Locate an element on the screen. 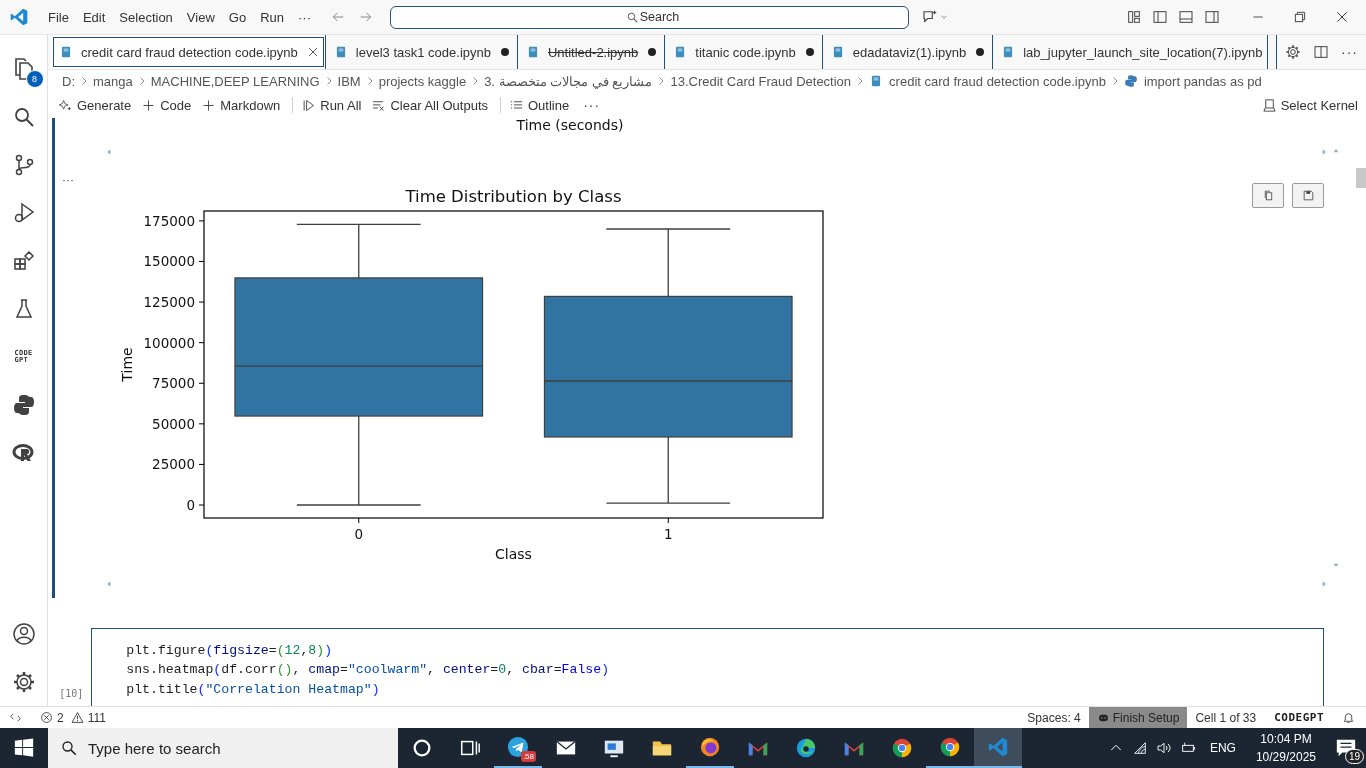  badge: 19 is located at coordinates (1354, 756).